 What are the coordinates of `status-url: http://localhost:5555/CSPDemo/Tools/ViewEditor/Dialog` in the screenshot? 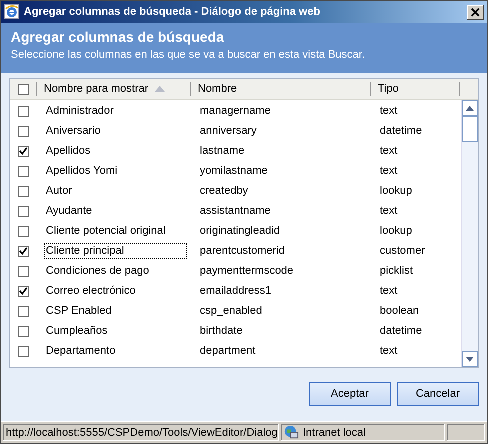 It's located at (141, 432).